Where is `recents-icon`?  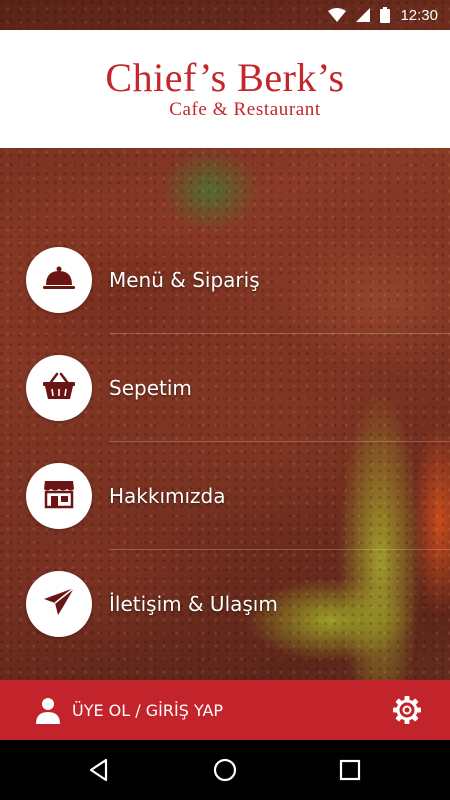 recents-icon is located at coordinates (350, 772).